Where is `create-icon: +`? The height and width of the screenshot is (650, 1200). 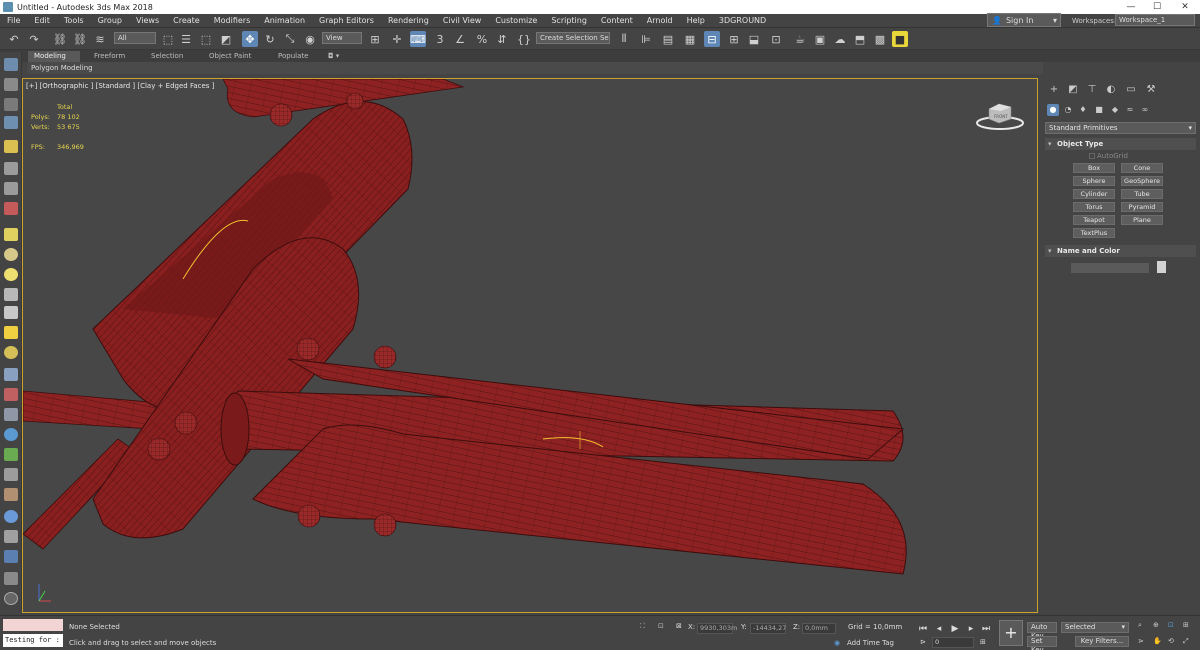
create-icon: + is located at coordinates (1054, 90).